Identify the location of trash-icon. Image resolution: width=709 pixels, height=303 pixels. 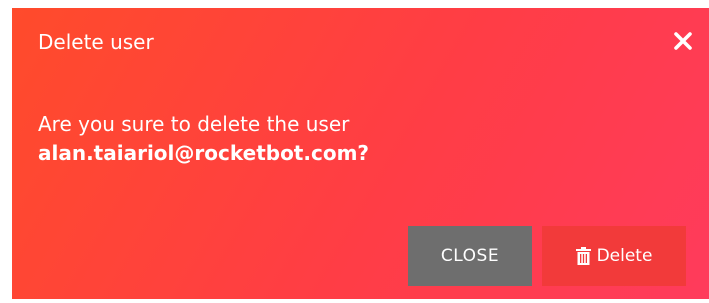
(583, 256).